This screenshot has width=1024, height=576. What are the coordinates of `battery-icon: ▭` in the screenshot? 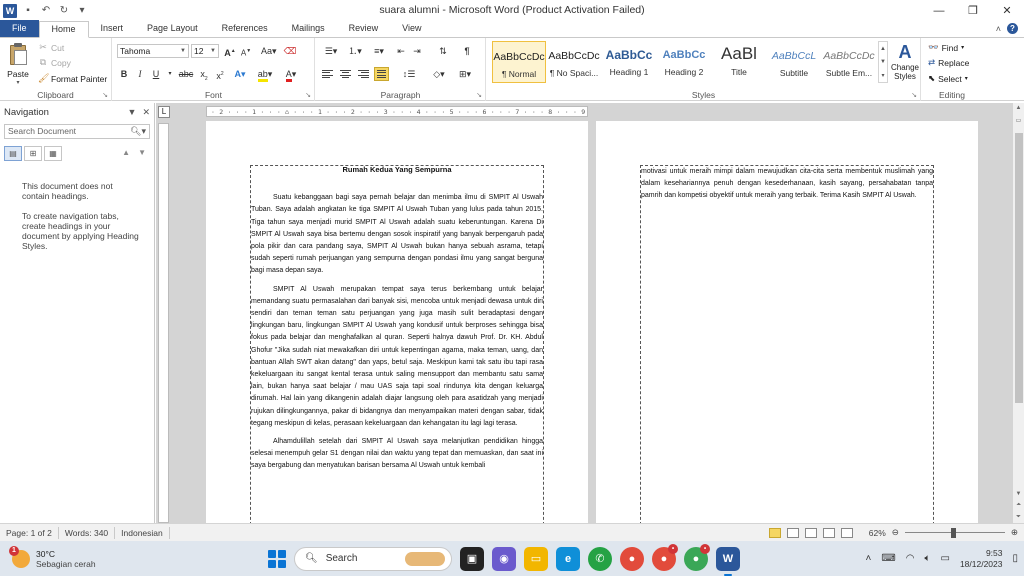 It's located at (944, 558).